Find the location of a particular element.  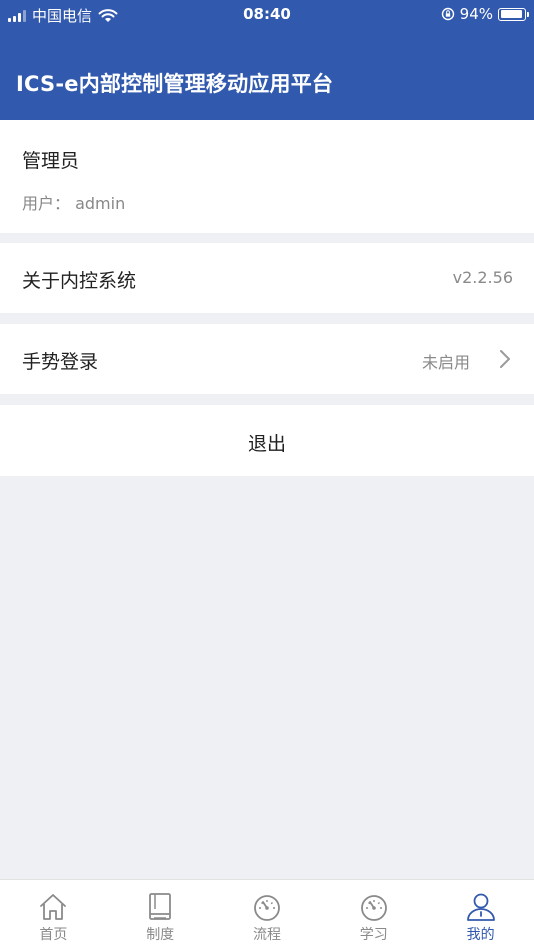

chevron-right-icon is located at coordinates (505, 359).